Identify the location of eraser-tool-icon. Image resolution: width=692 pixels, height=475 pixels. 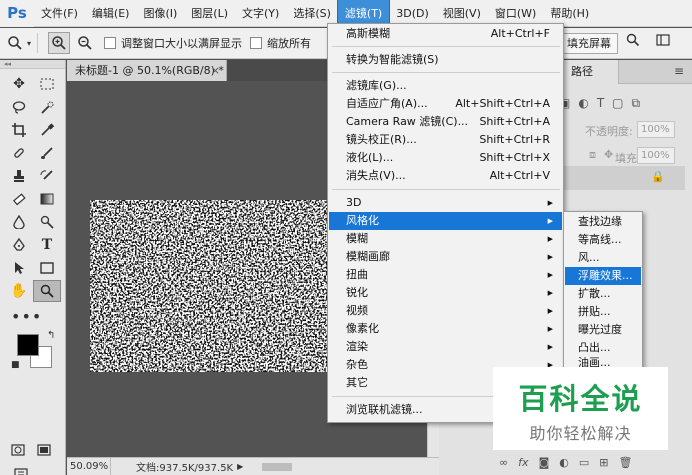
(19, 199).